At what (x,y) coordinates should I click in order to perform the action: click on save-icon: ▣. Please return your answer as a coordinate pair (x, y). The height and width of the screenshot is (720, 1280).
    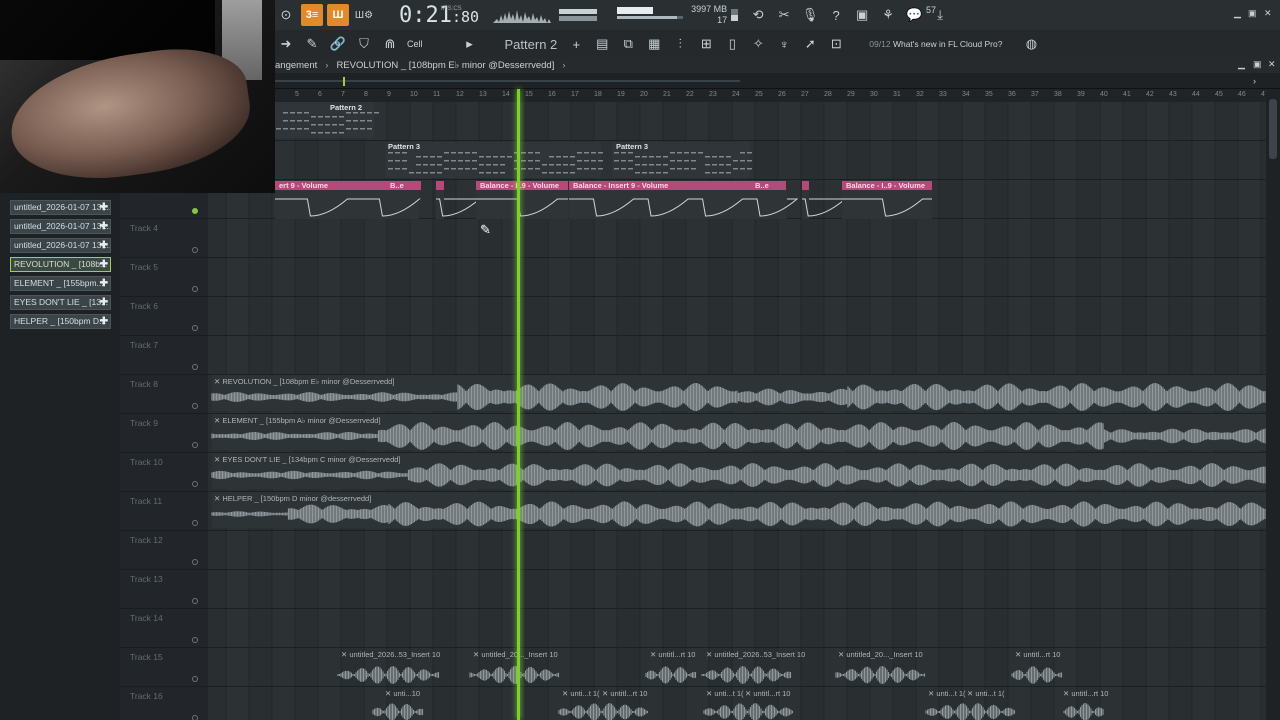
    Looking at the image, I should click on (862, 15).